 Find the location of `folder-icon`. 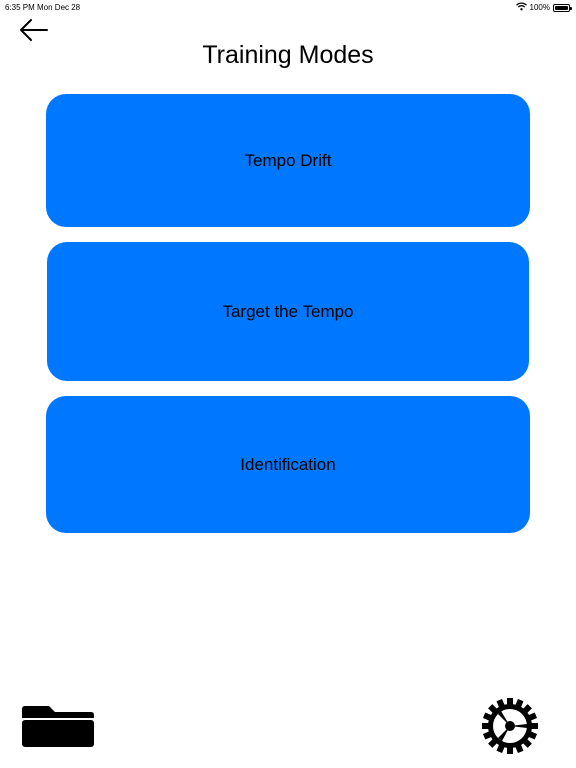

folder-icon is located at coordinates (58, 726).